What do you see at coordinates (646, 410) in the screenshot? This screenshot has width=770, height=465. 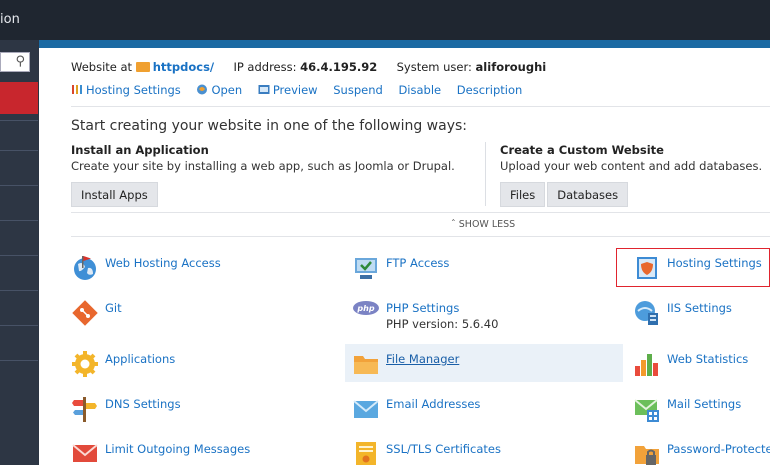 I see `mail-settings-icon` at bounding box center [646, 410].